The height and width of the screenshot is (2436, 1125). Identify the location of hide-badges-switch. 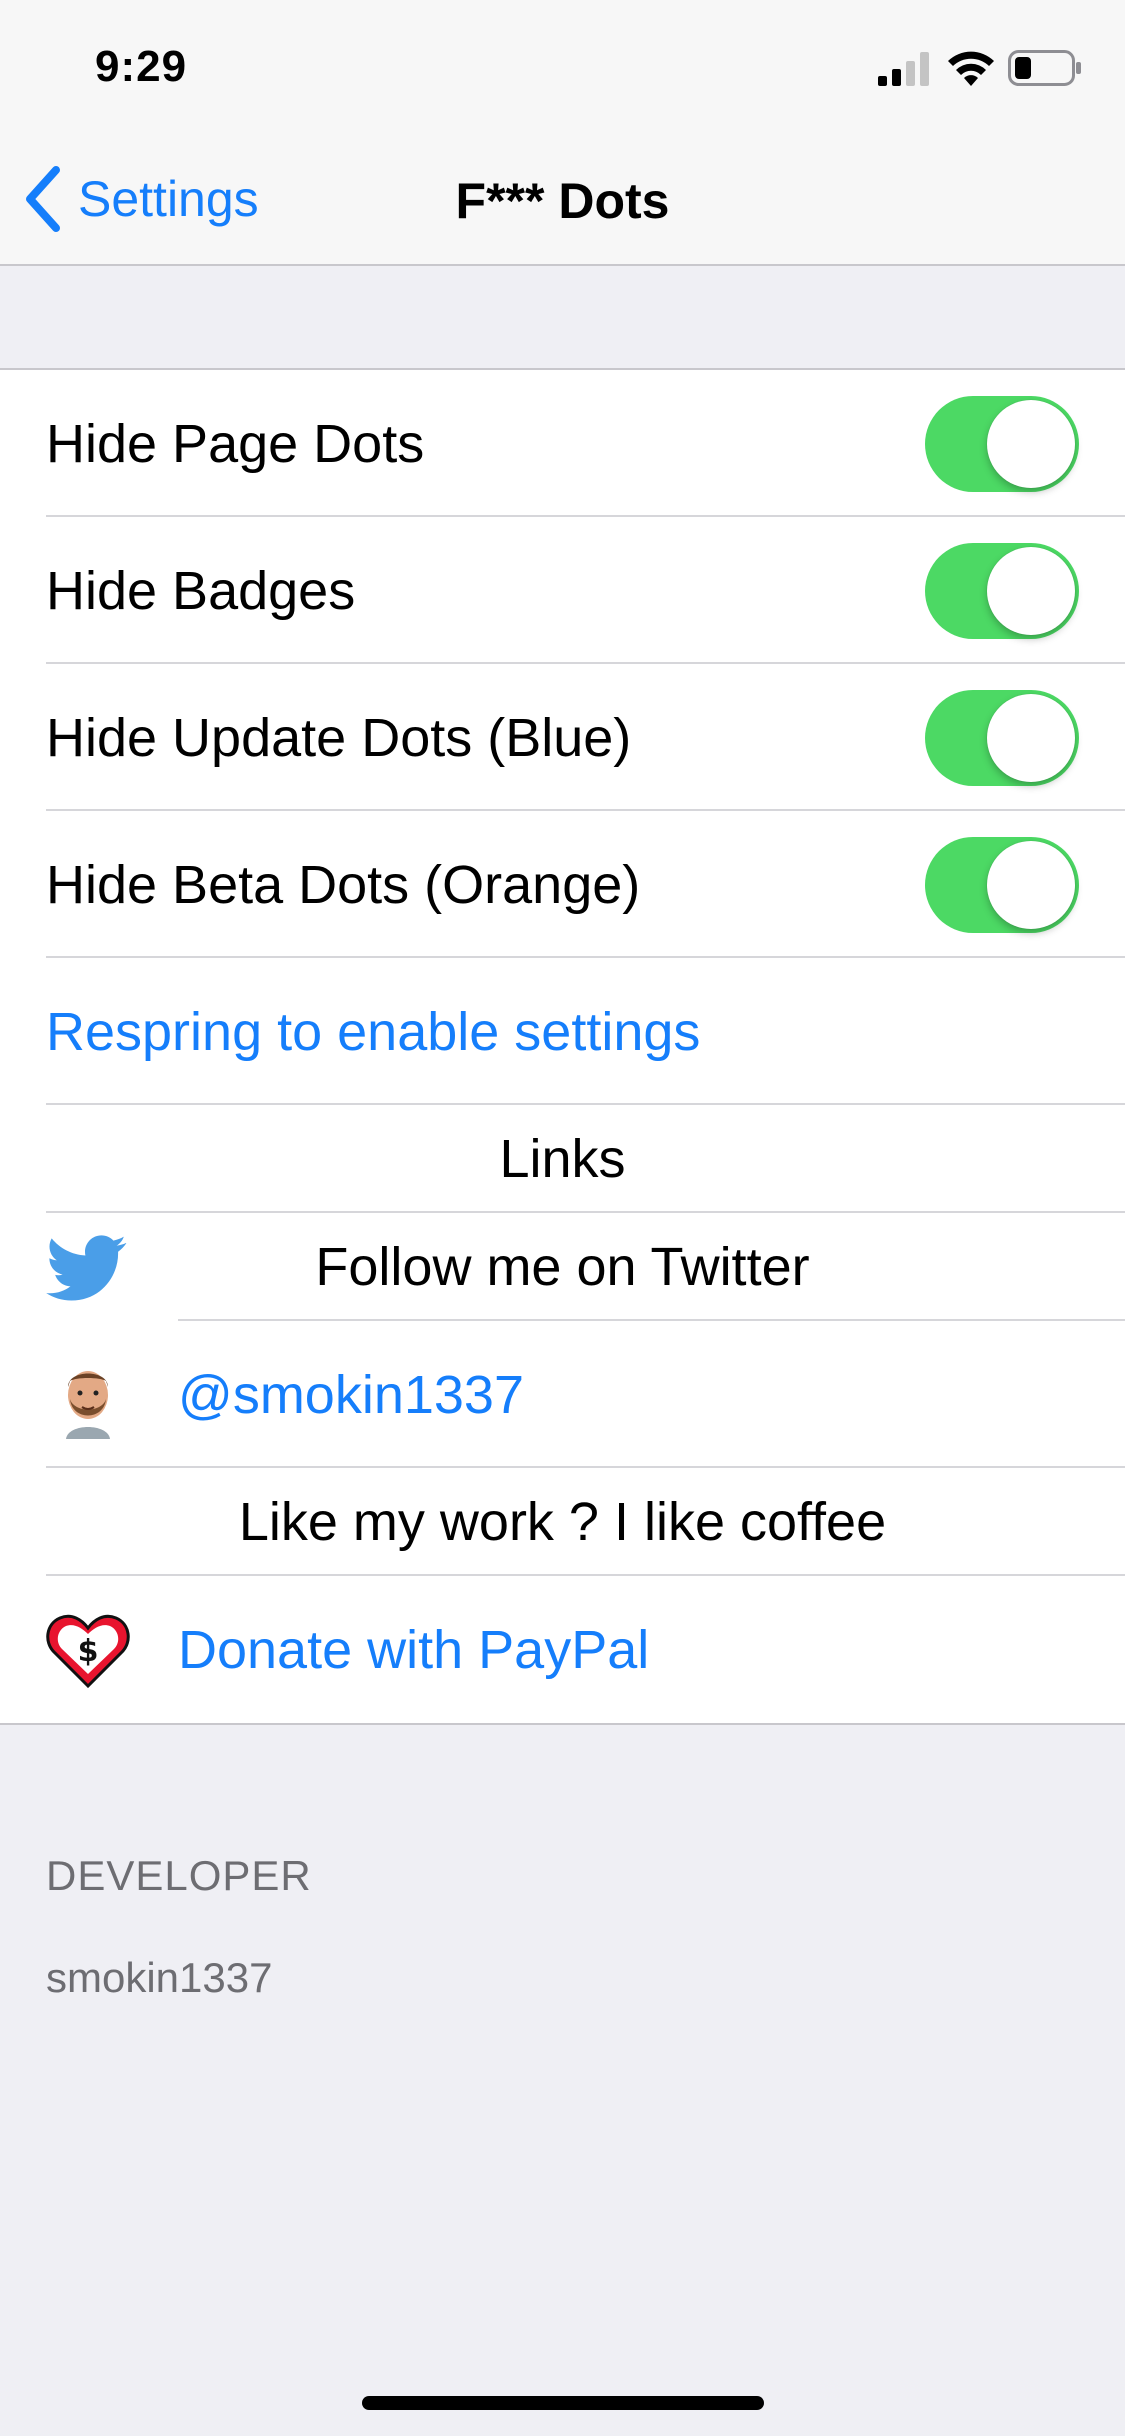
(1002, 591).